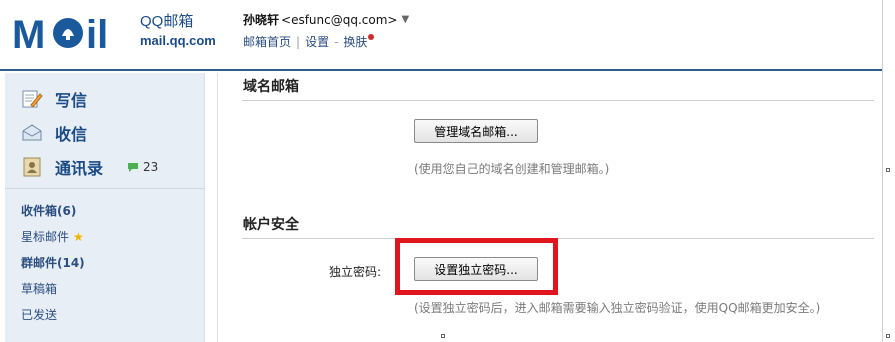  I want to click on sidebar-divider, so click(105, 188).